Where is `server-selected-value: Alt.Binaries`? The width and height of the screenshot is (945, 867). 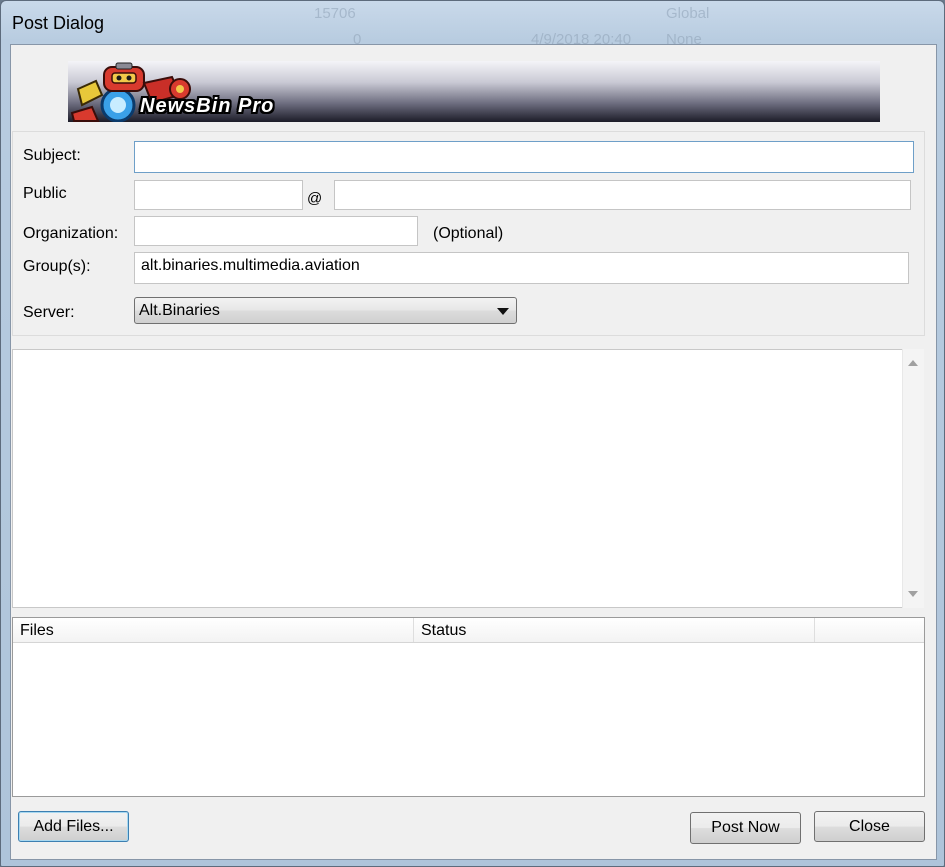
server-selected-value: Alt.Binaries is located at coordinates (179, 310).